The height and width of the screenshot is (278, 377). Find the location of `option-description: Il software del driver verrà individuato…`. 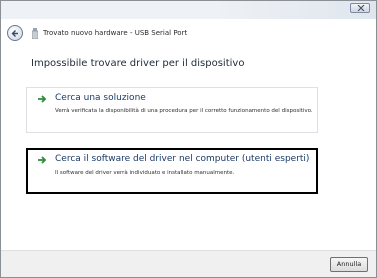

option-description: Il software del driver verrà individuato… is located at coordinates (145, 173).